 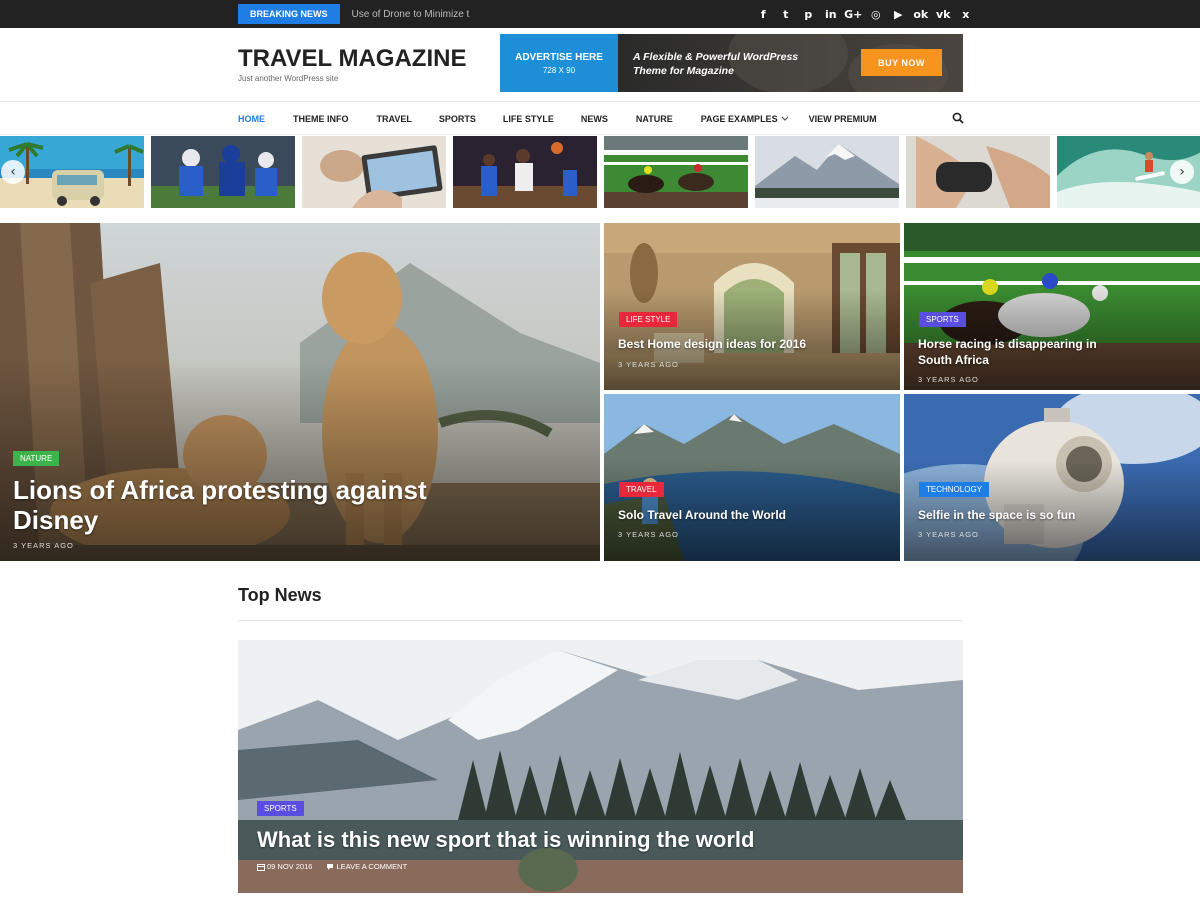 I want to click on football-image, so click(x=223, y=172).